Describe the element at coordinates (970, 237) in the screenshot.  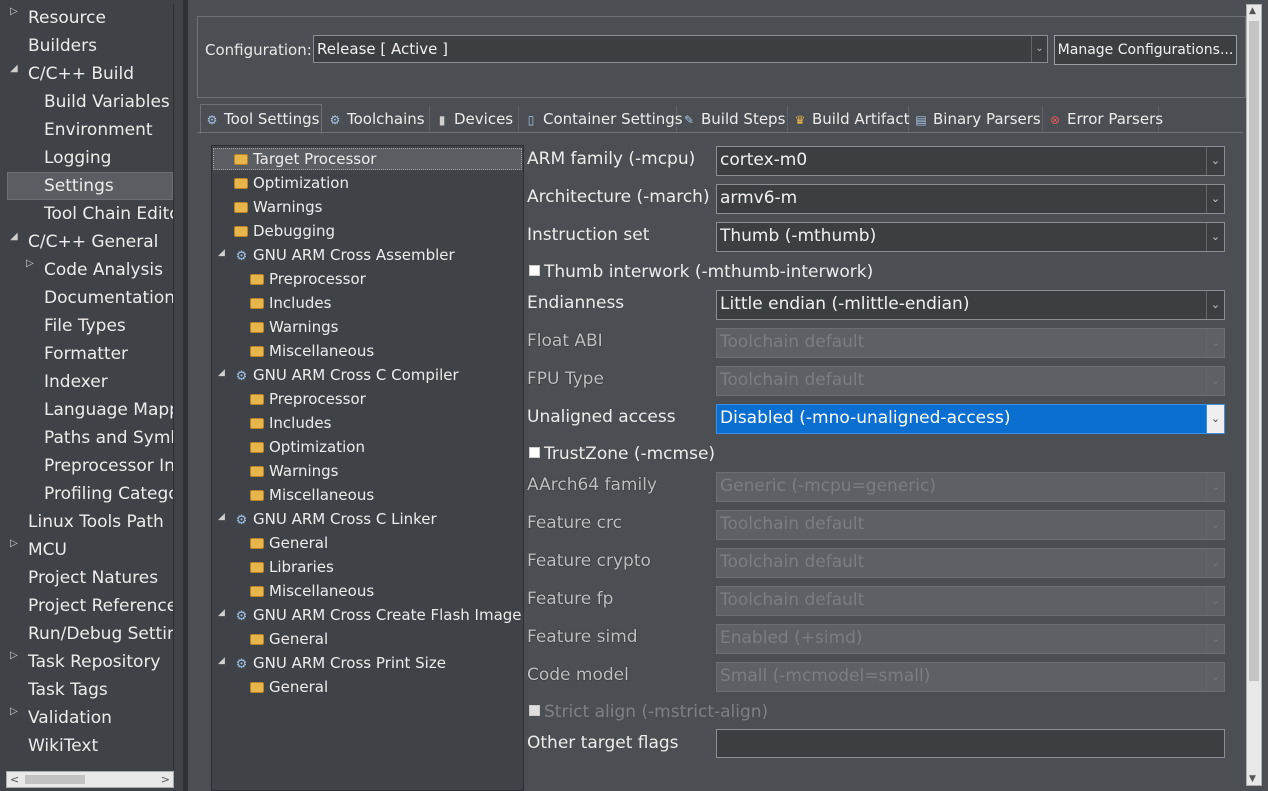
I see `setting-select: Thumb (-mthumb) ⌄` at that location.